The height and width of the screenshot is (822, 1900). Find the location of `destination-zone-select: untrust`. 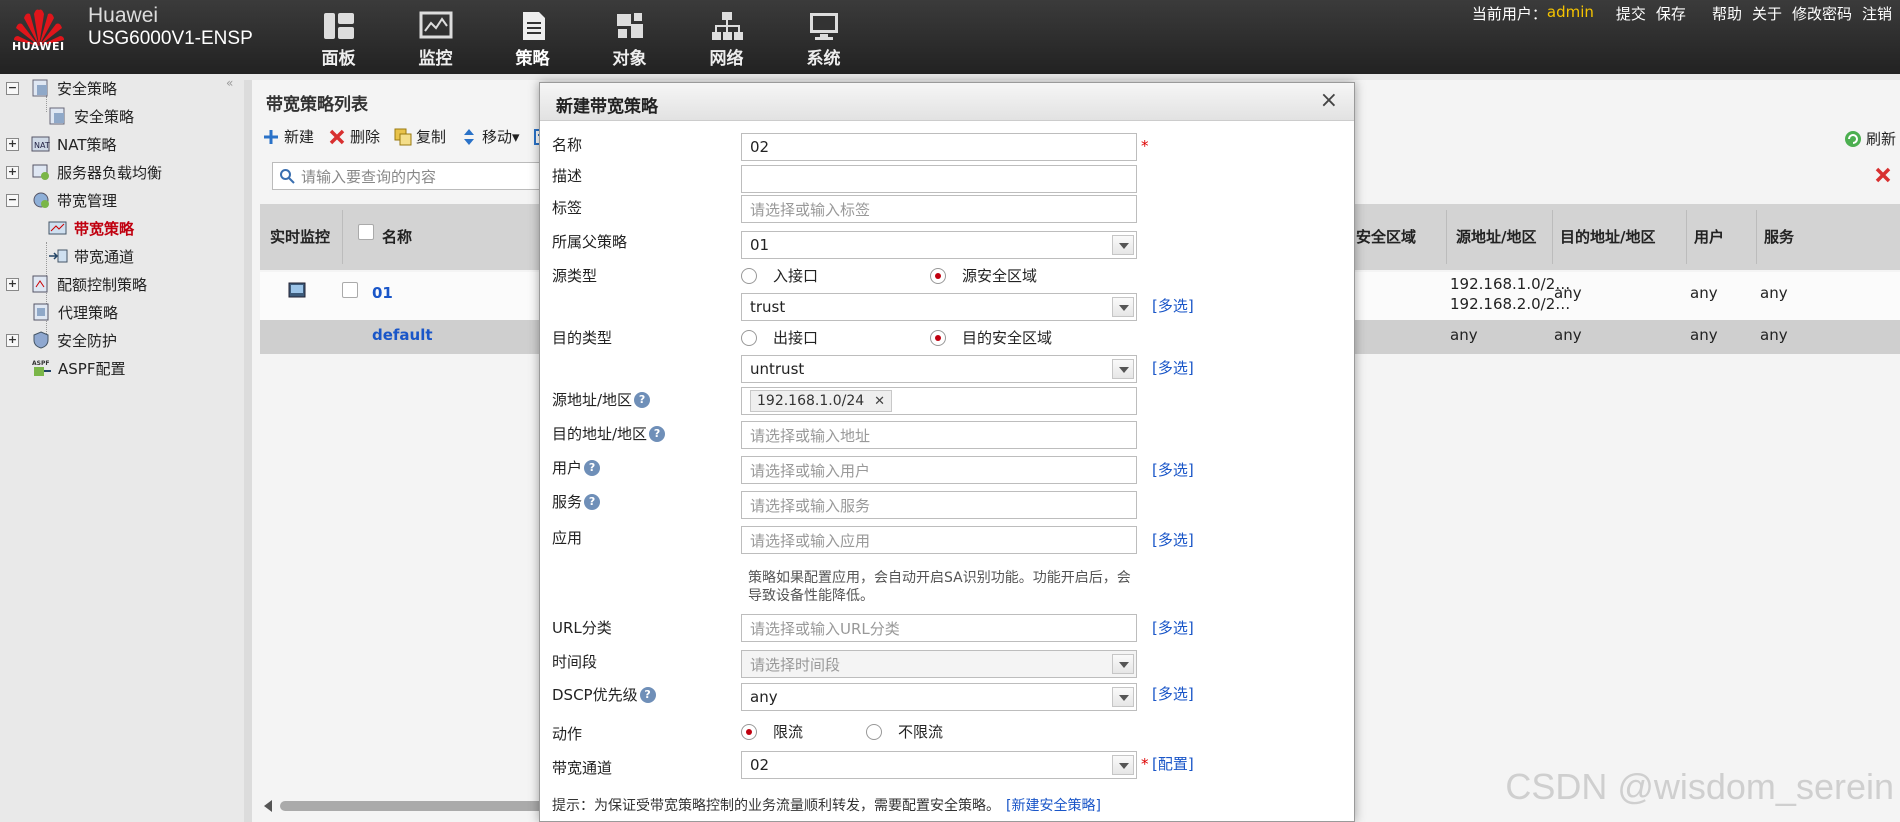

destination-zone-select: untrust is located at coordinates (939, 369).